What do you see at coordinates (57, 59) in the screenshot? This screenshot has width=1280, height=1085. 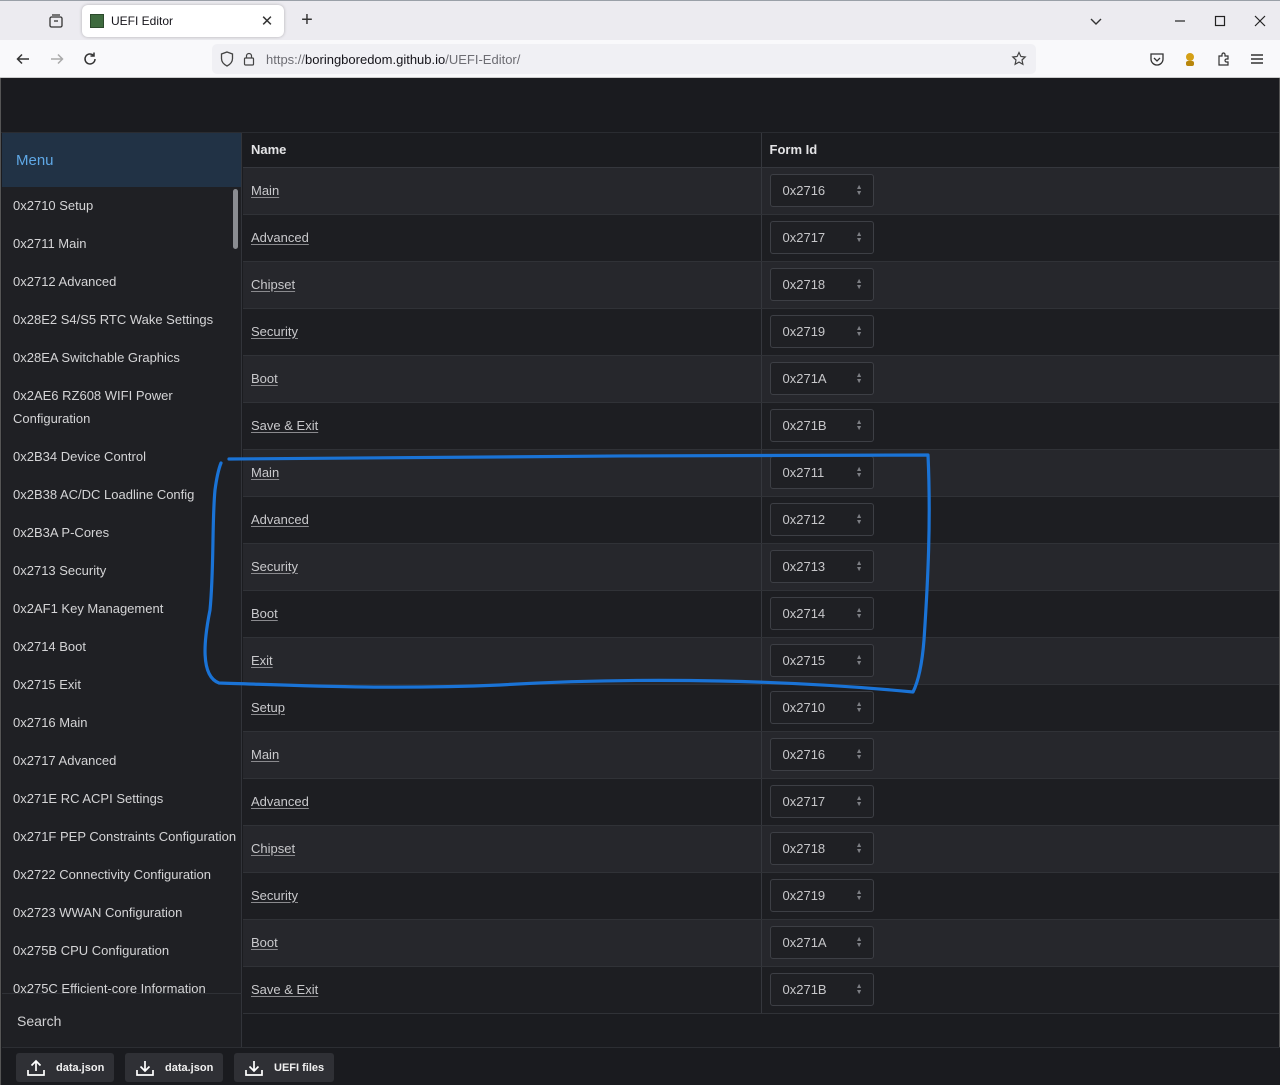 I see `forward-icon` at bounding box center [57, 59].